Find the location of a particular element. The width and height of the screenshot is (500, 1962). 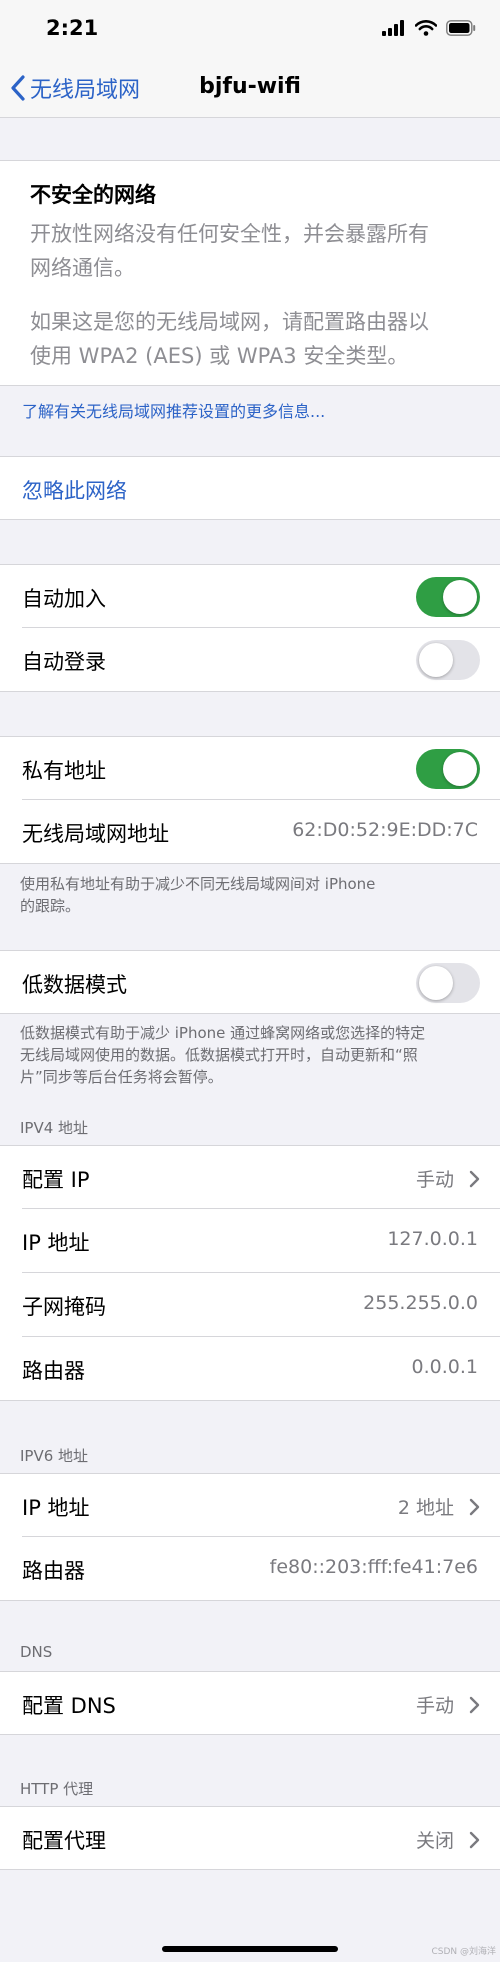

wifi-address-label: 无线局域网地址 is located at coordinates (95, 834).